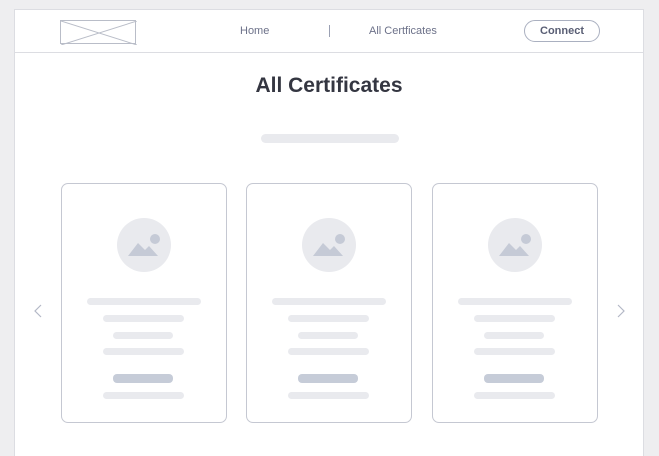 The height and width of the screenshot is (456, 659). I want to click on subtitle-placeholder, so click(330, 138).